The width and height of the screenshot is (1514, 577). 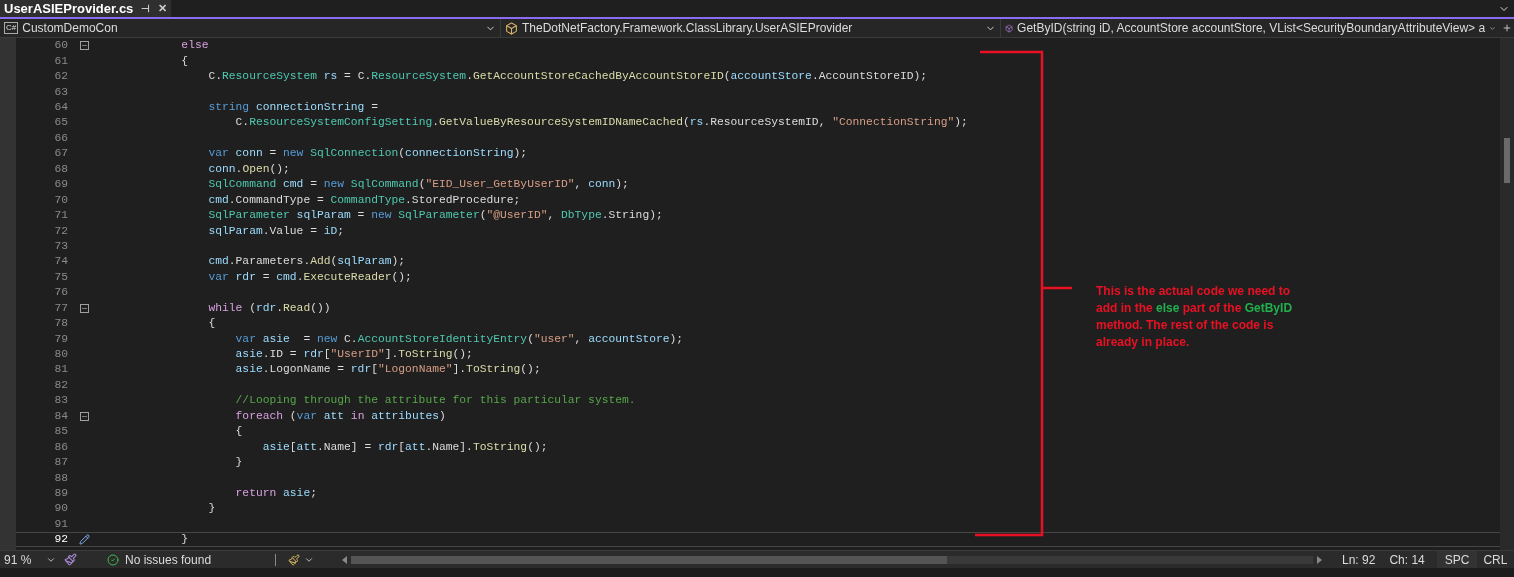 I want to click on class-icon, so click(x=511, y=28).